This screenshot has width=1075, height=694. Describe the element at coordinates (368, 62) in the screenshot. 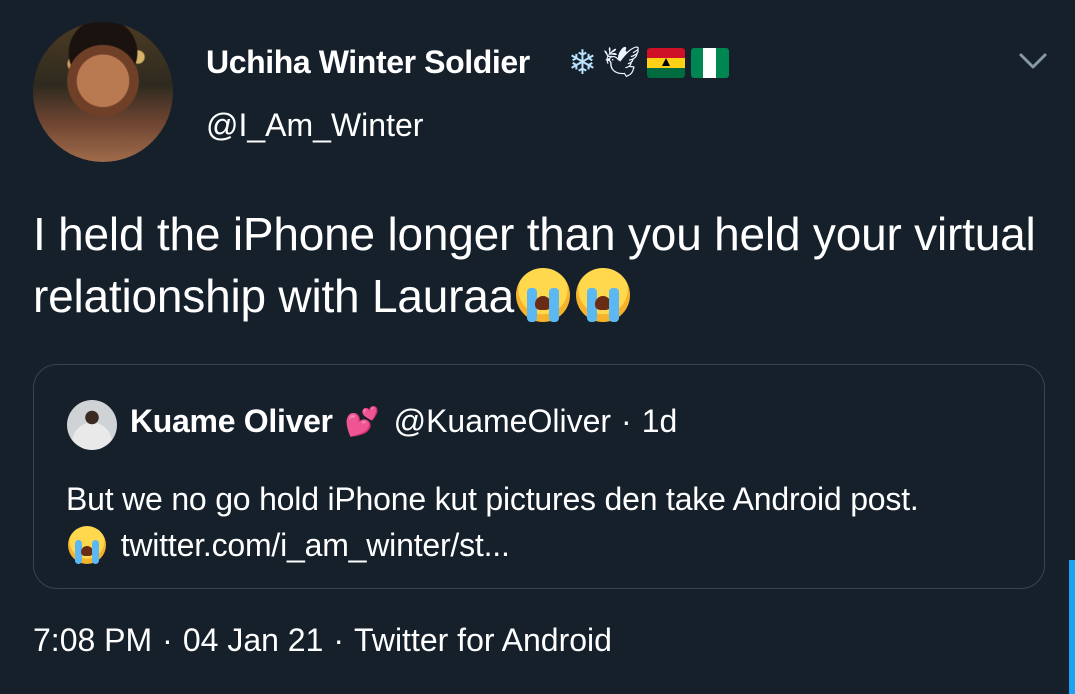

I see `author-name: Uchiha Winter Soldier` at that location.